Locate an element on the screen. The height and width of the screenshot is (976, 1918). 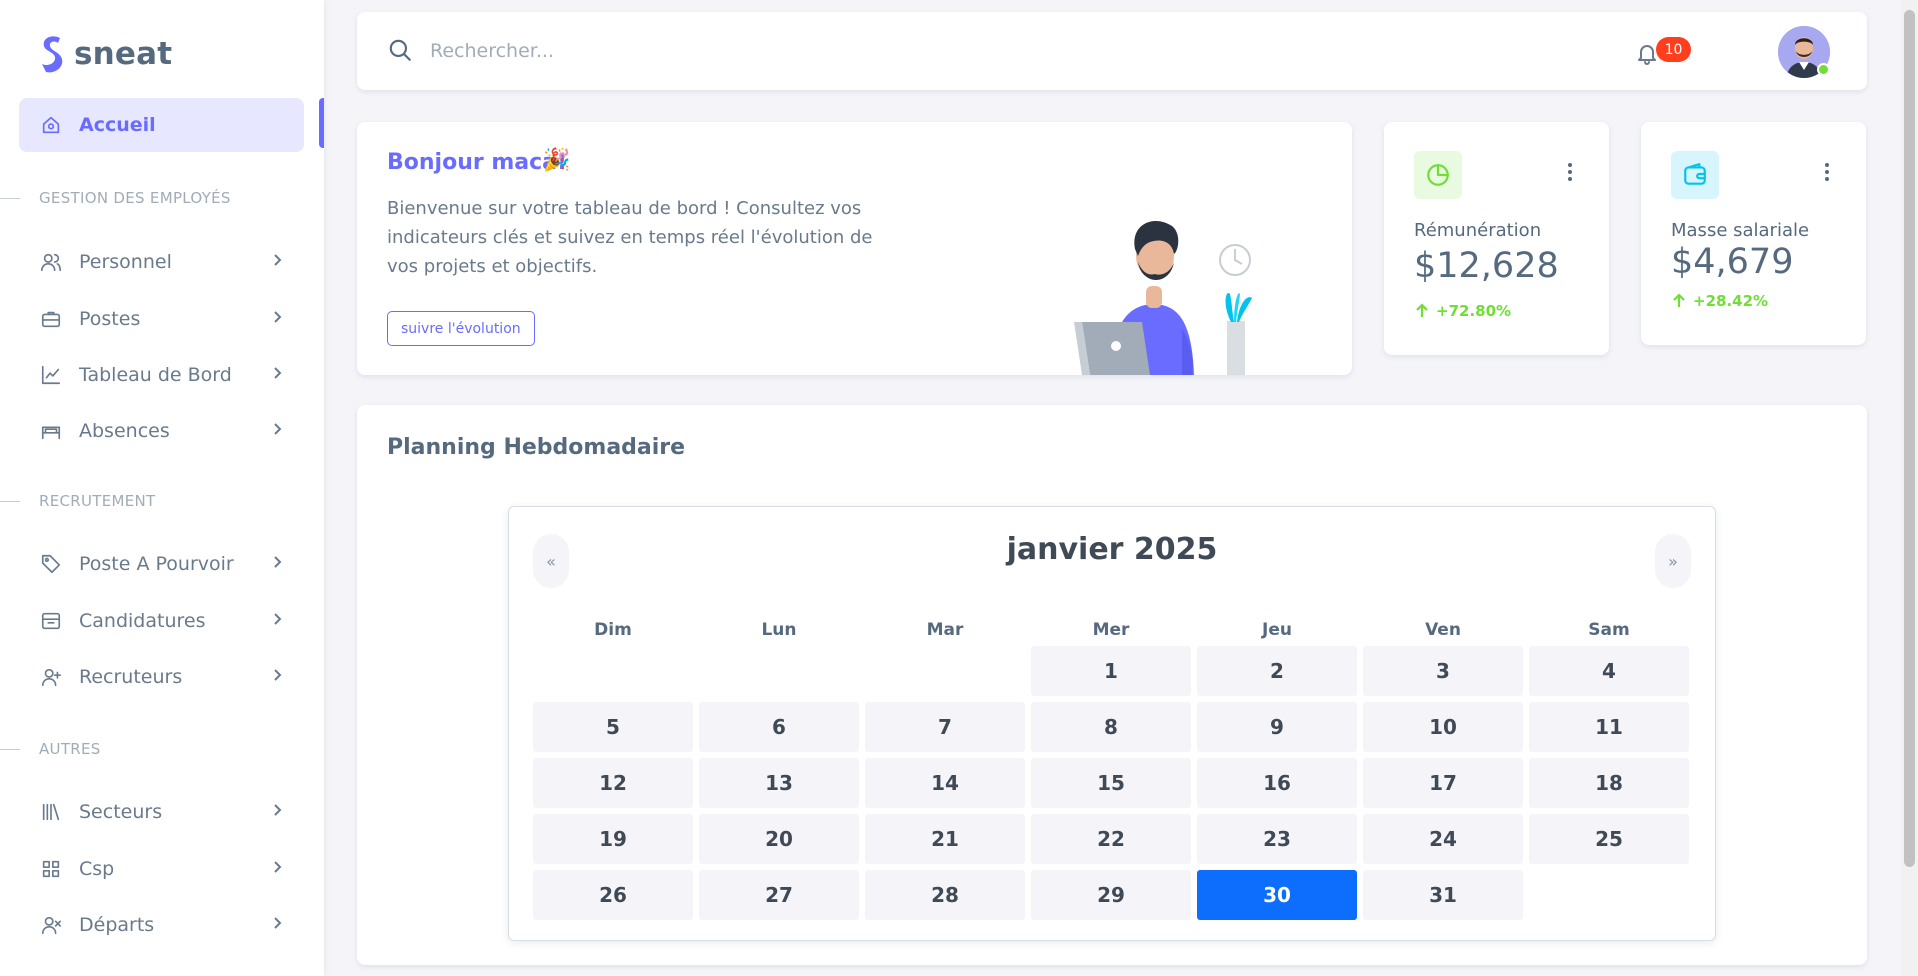
calendar-day: 6 is located at coordinates (779, 727).